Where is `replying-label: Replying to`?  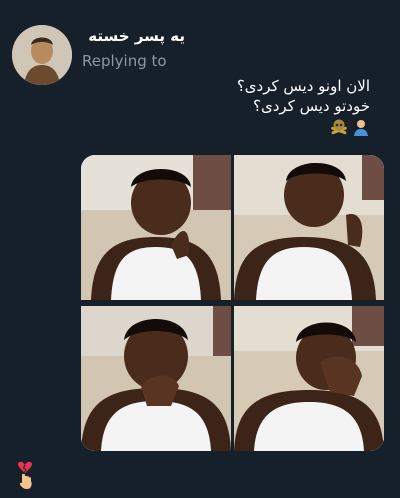 replying-label: Replying to is located at coordinates (124, 61).